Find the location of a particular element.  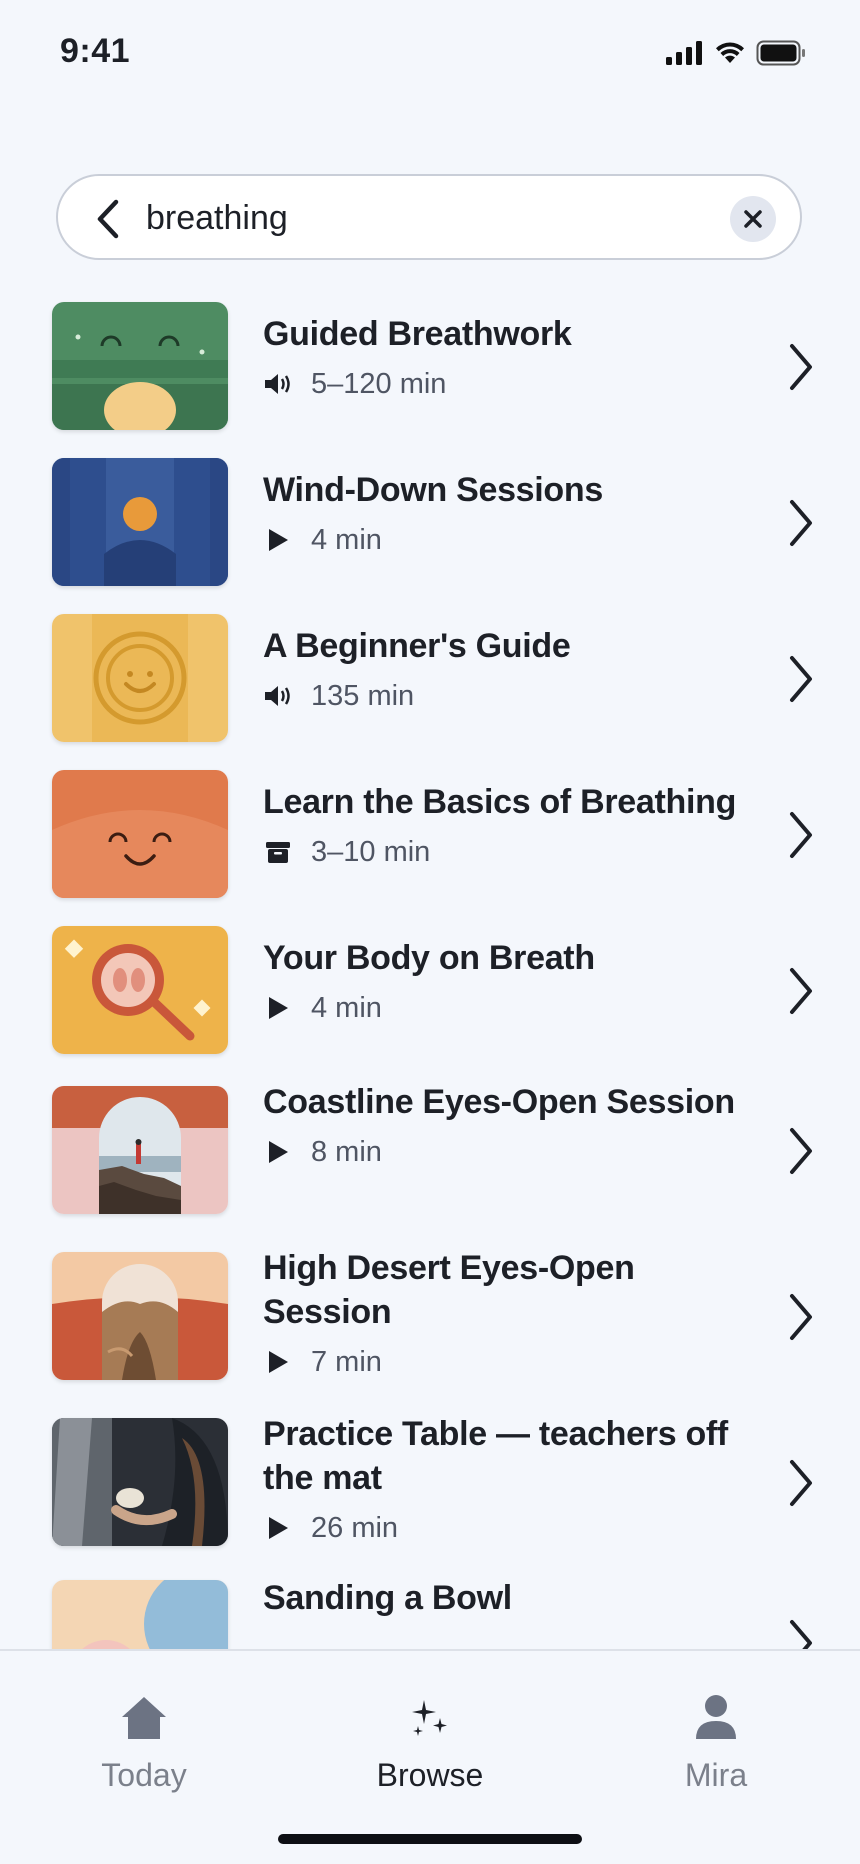

close-icon is located at coordinates (753, 219).